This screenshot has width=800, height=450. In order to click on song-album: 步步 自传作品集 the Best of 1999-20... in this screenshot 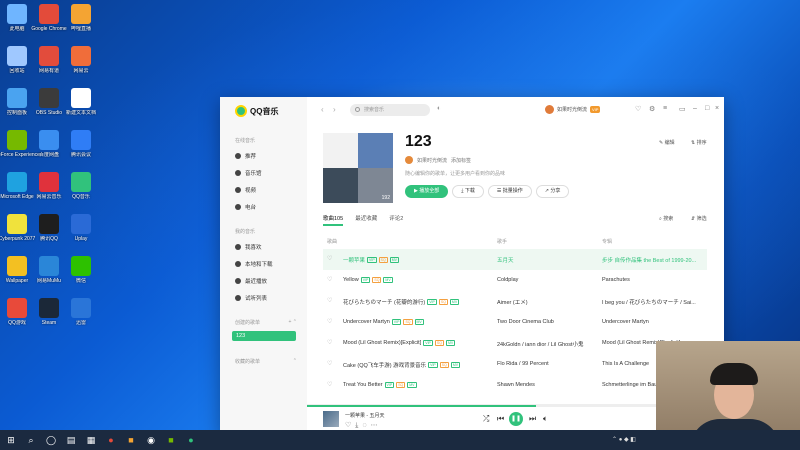, I will do `click(654, 260)`.